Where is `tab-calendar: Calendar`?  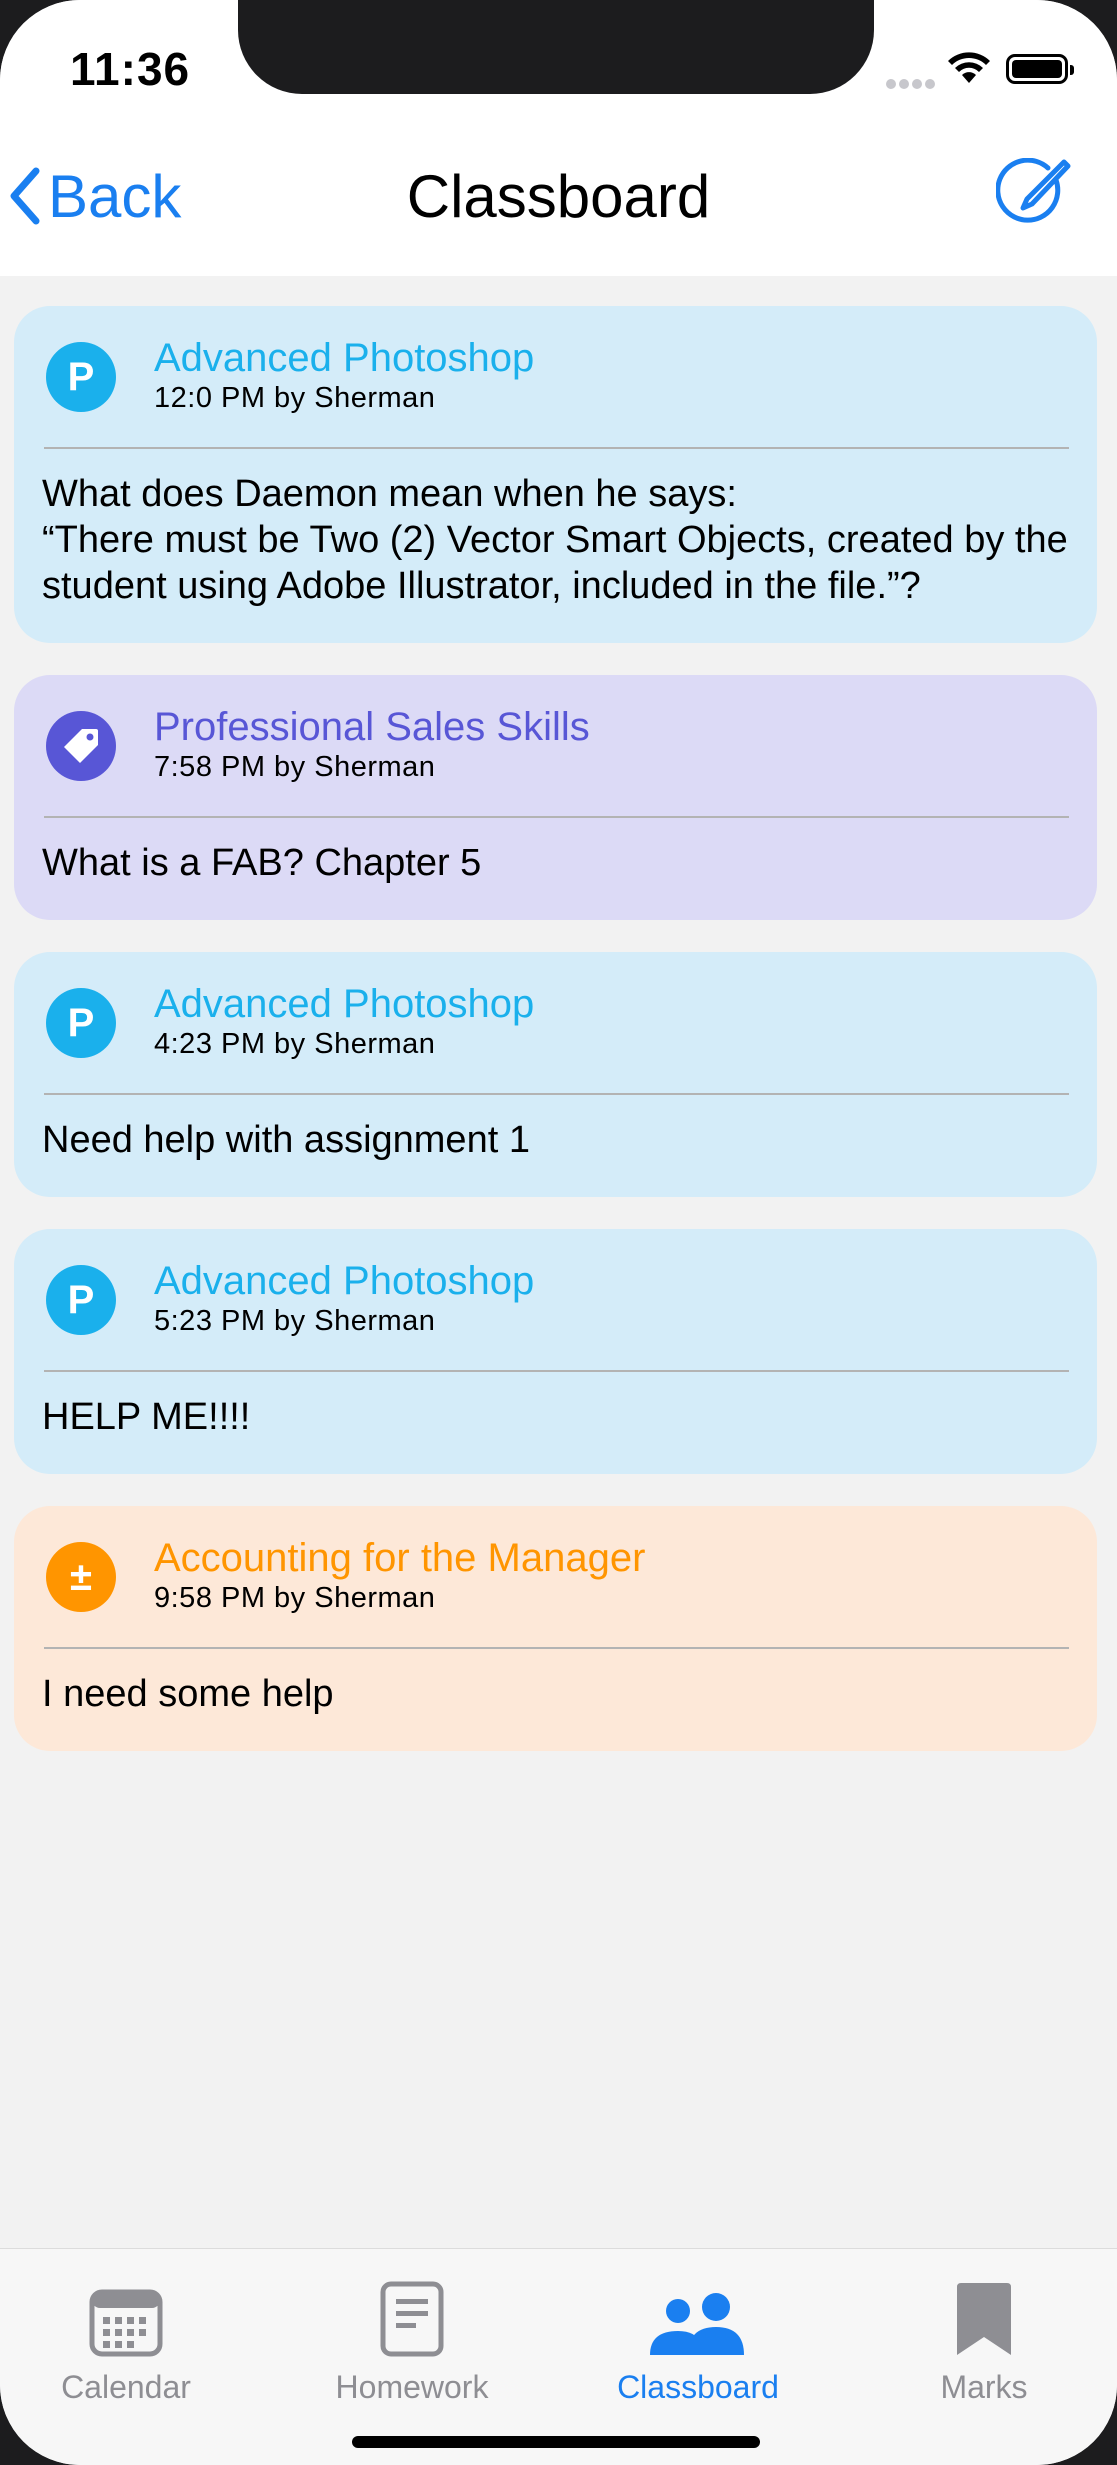
tab-calendar: Calendar is located at coordinates (126, 2341).